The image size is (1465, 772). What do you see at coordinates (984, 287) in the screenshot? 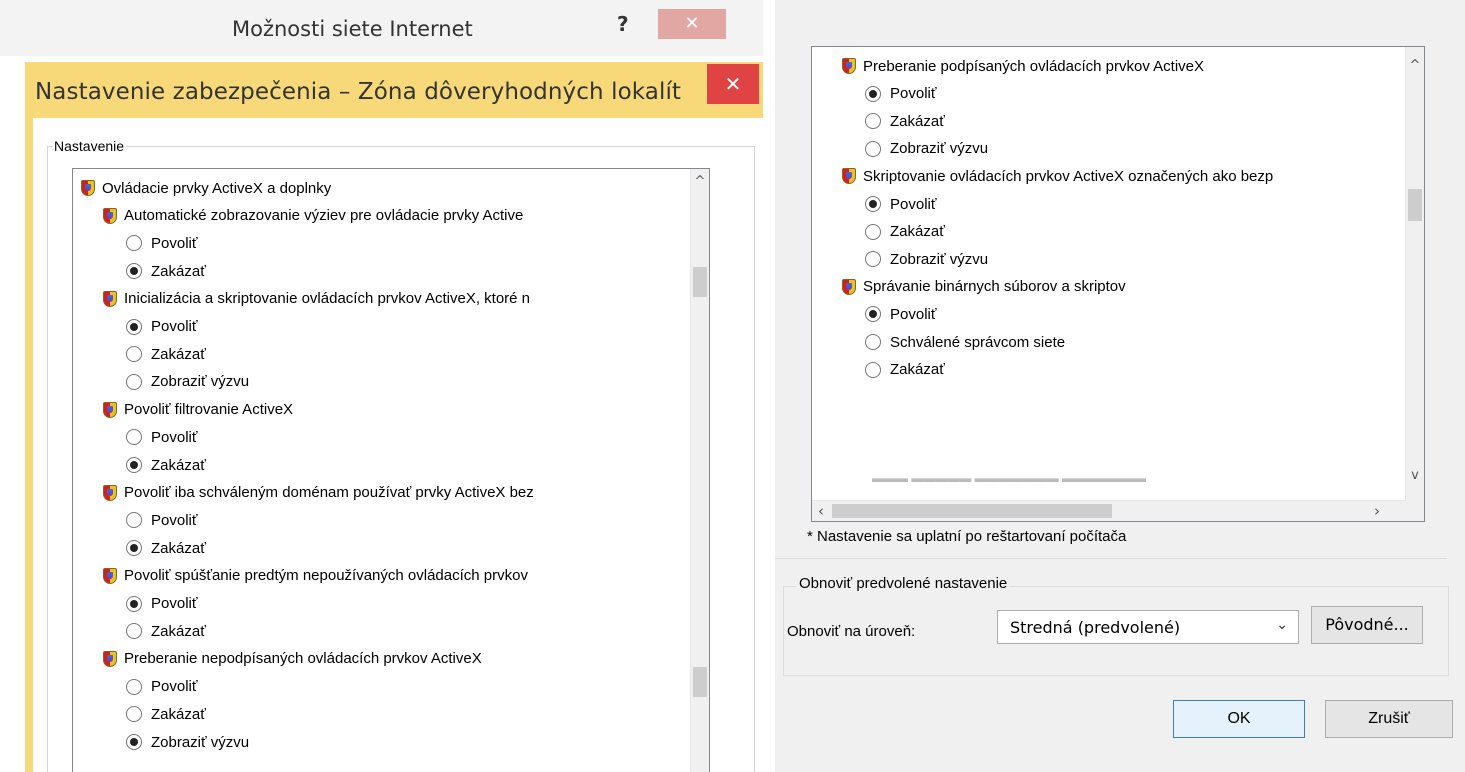
I see `tree-setting: Správanie binárnych súborov a skriptov` at bounding box center [984, 287].